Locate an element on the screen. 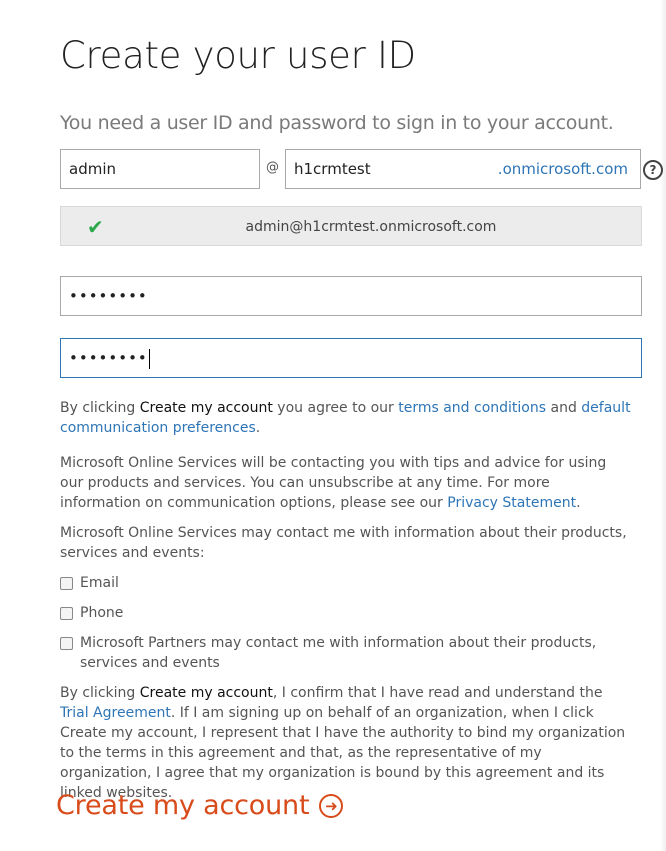 The height and width of the screenshot is (851, 666). agreement-prefix: By clicking is located at coordinates (100, 408).